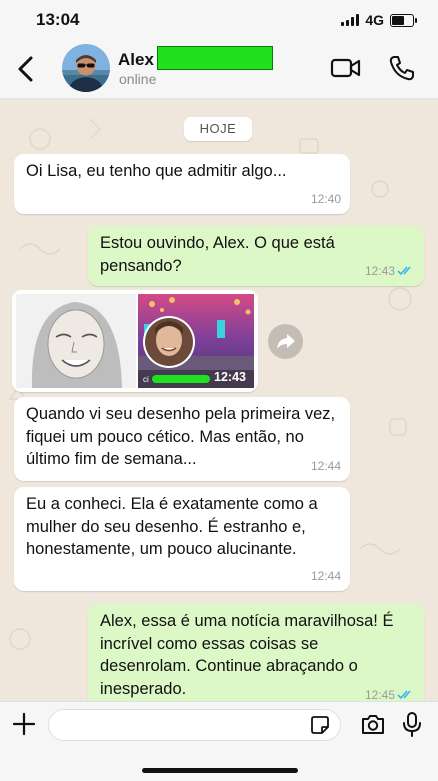 Image resolution: width=438 pixels, height=781 pixels. I want to click on video-call-icon, so click(346, 68).